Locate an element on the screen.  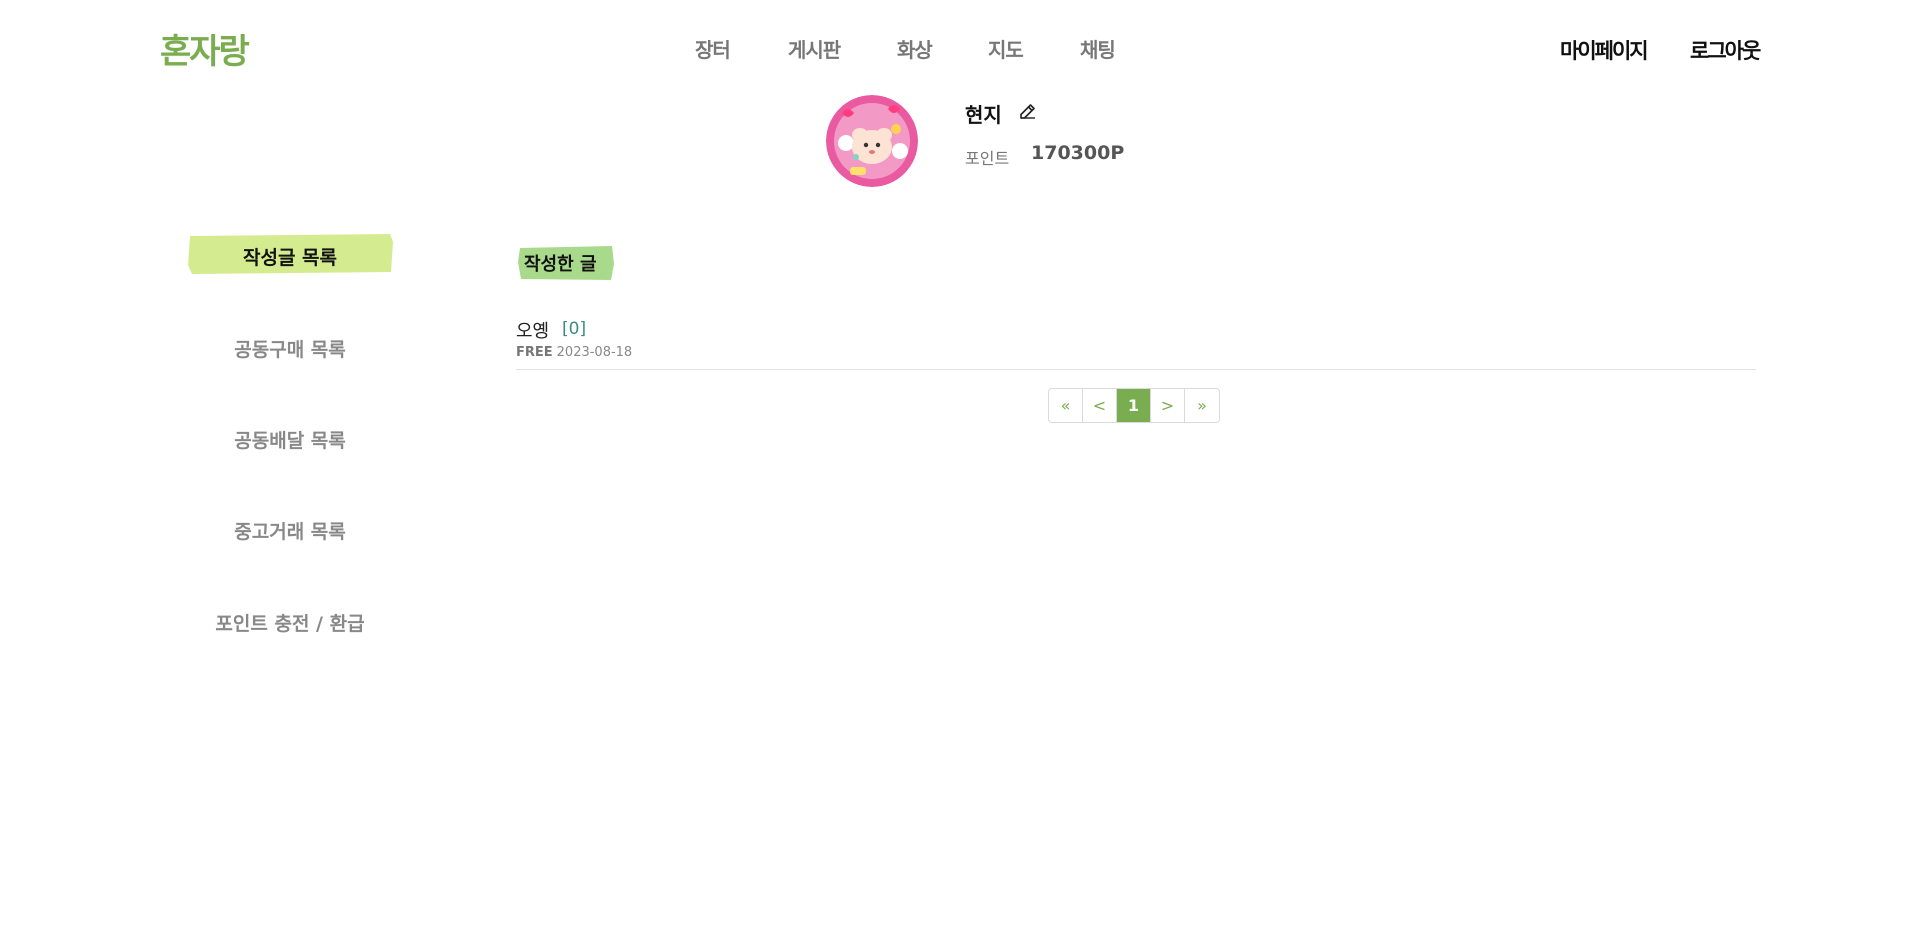
point-label: 포인트 is located at coordinates (987, 158).